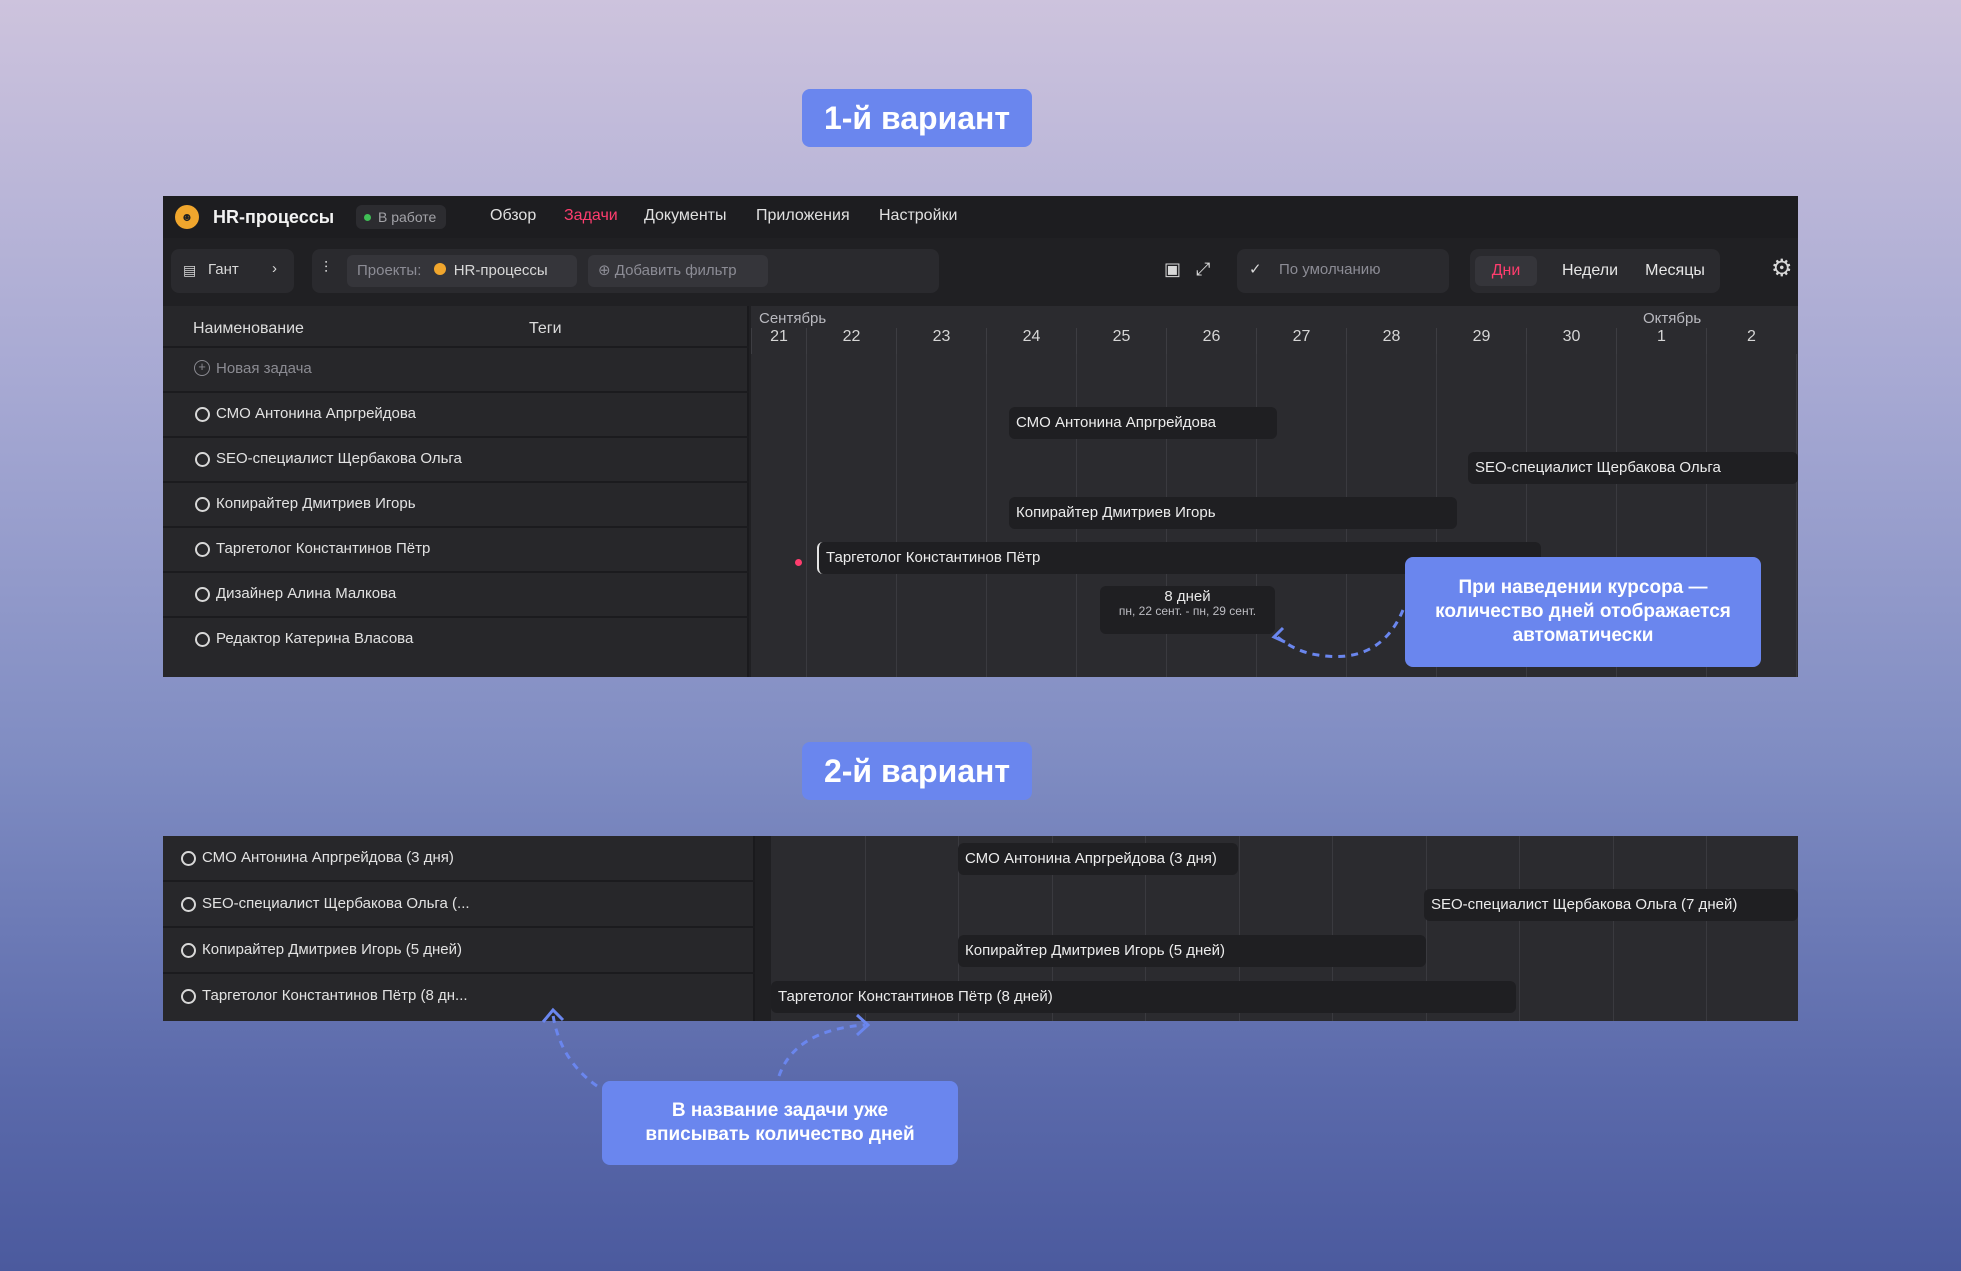 The width and height of the screenshot is (1961, 1271). Describe the element at coordinates (316, 503) in the screenshot. I see `task-name: Копирайтер Дмитриев Игорь` at that location.